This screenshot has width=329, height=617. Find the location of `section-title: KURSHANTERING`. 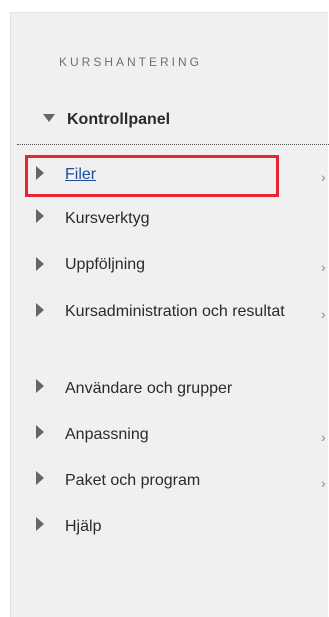

section-title: KURSHANTERING is located at coordinates (131, 62).